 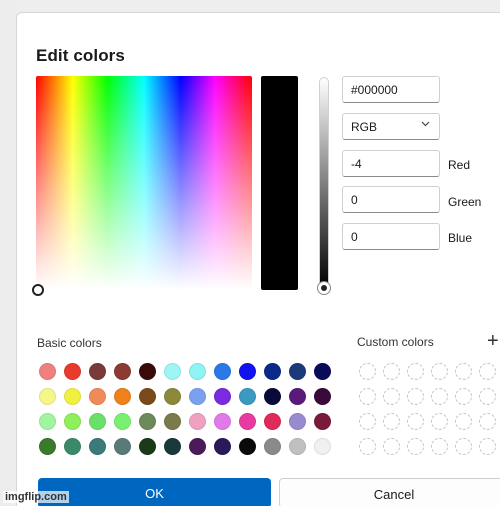 What do you see at coordinates (391, 236) in the screenshot?
I see `blue-input: 0` at bounding box center [391, 236].